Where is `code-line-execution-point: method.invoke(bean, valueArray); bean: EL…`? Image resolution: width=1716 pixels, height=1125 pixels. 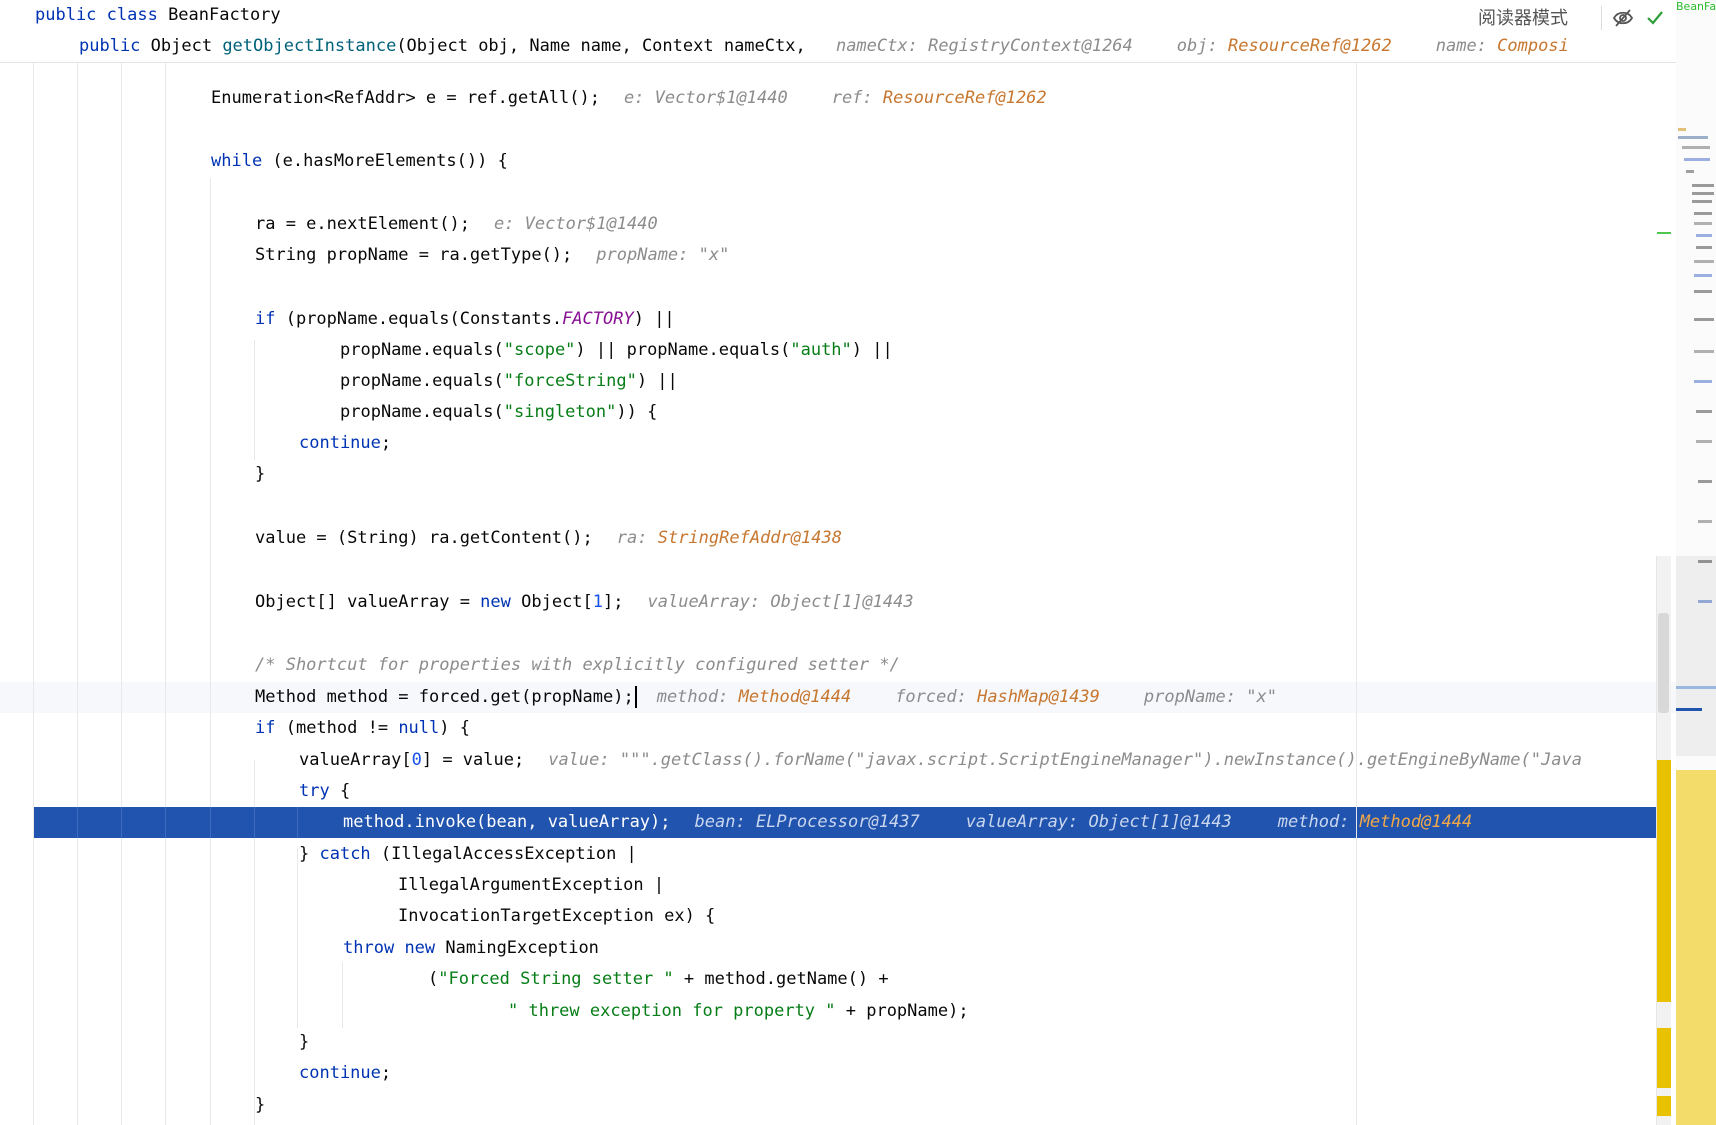 code-line-execution-point: method.invoke(bean, valueArray); bean: EL… is located at coordinates (858, 822).